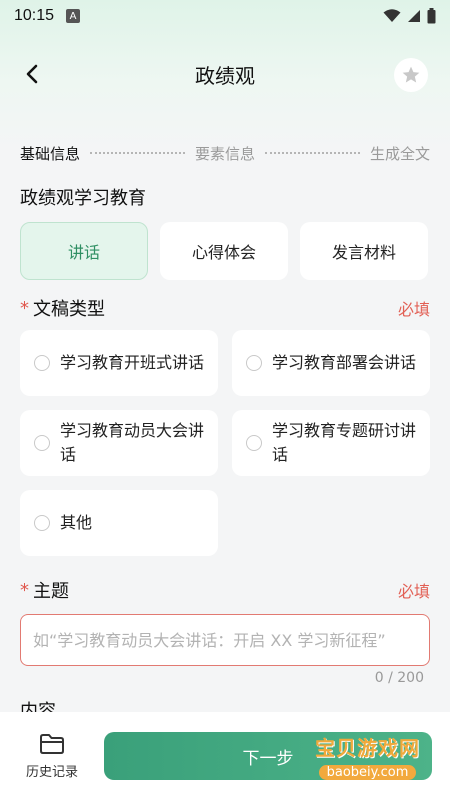 Image resolution: width=450 pixels, height=800 pixels. I want to click on signal-icon, so click(414, 16).